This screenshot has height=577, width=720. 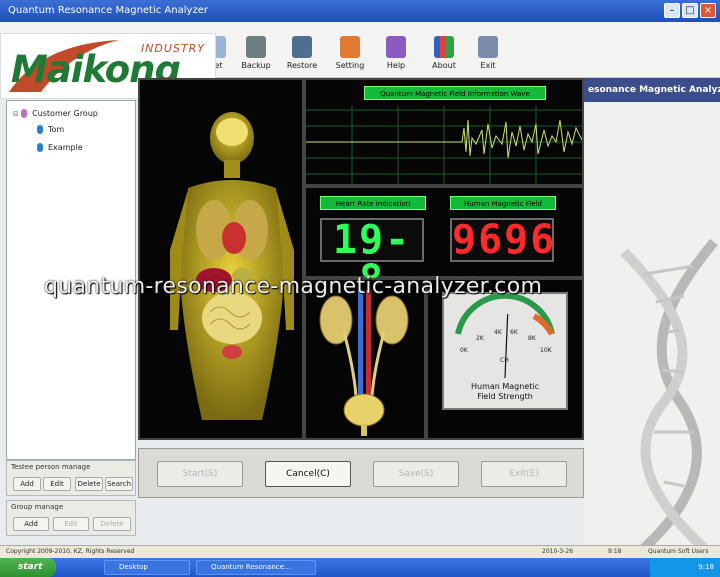 I want to click on gear-icon, so click(x=350, y=47).